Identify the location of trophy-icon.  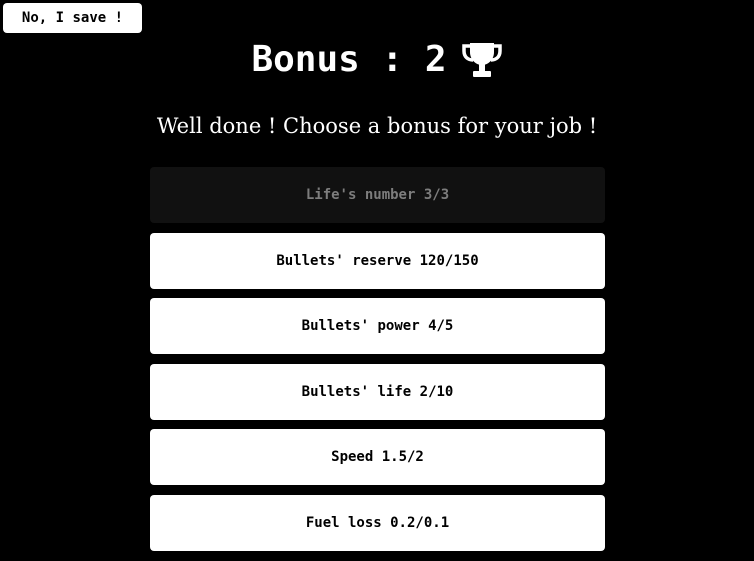
(482, 60).